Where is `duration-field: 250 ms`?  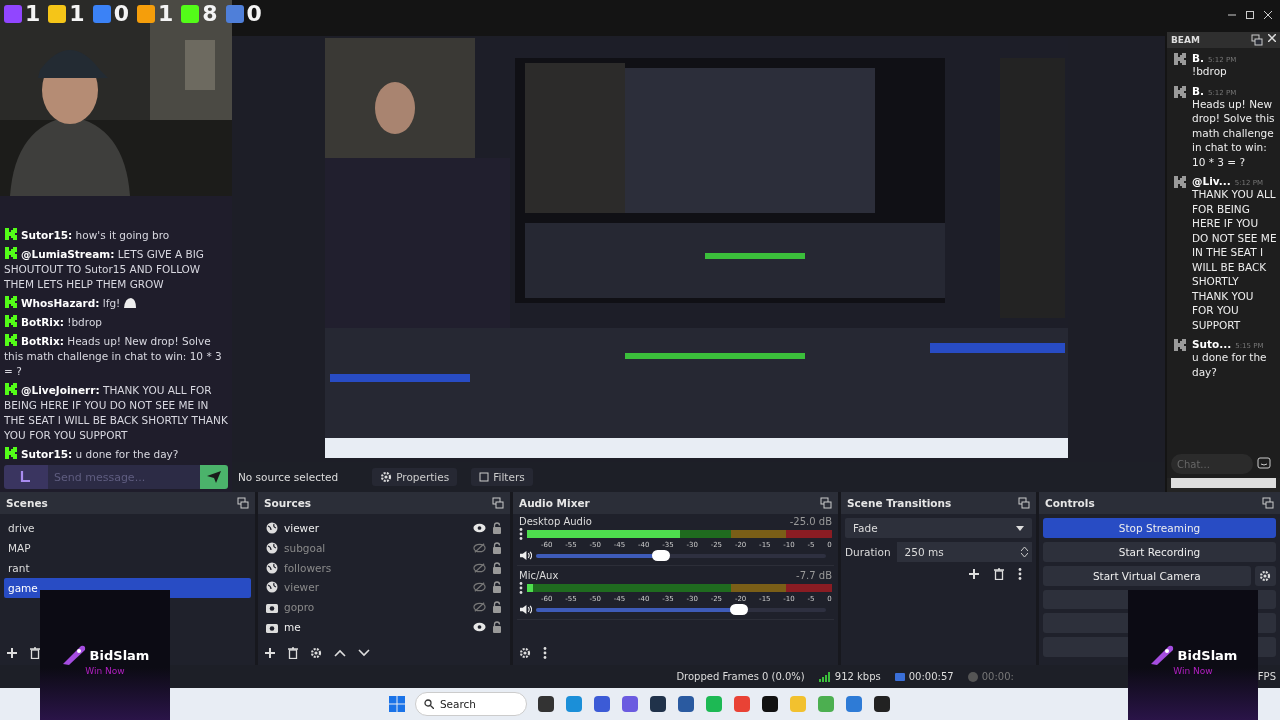 duration-field: 250 ms is located at coordinates (964, 552).